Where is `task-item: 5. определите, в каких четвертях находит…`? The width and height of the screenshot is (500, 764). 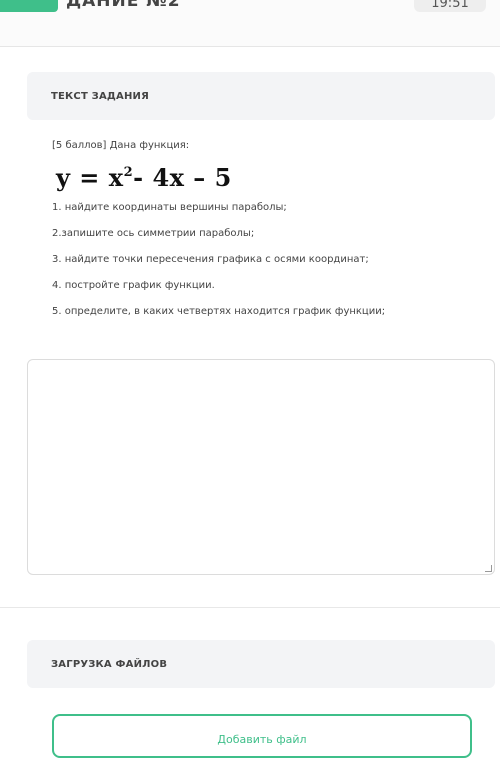
task-item: 5. определите, в каких четвертях находит… is located at coordinates (219, 311).